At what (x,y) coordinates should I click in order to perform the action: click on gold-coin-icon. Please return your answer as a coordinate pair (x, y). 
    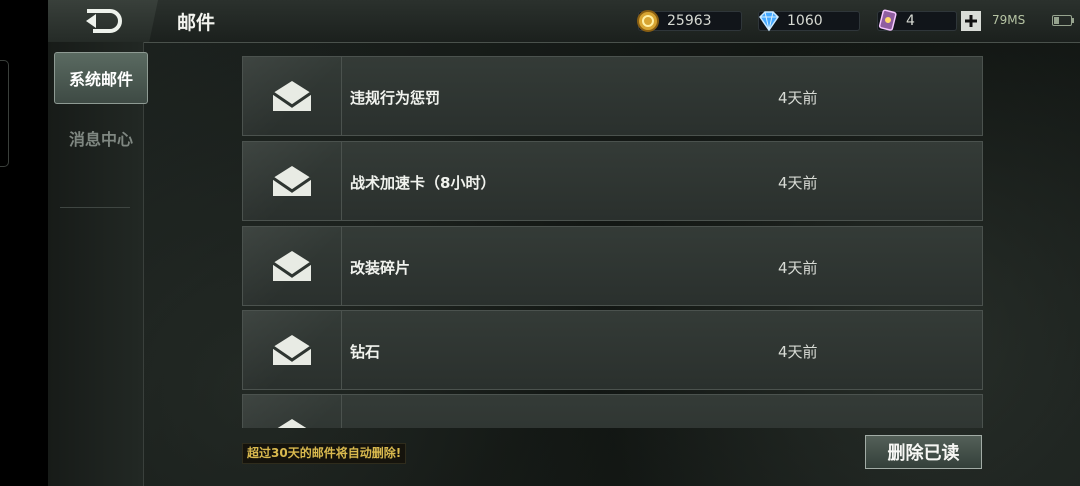
    Looking at the image, I should click on (648, 21).